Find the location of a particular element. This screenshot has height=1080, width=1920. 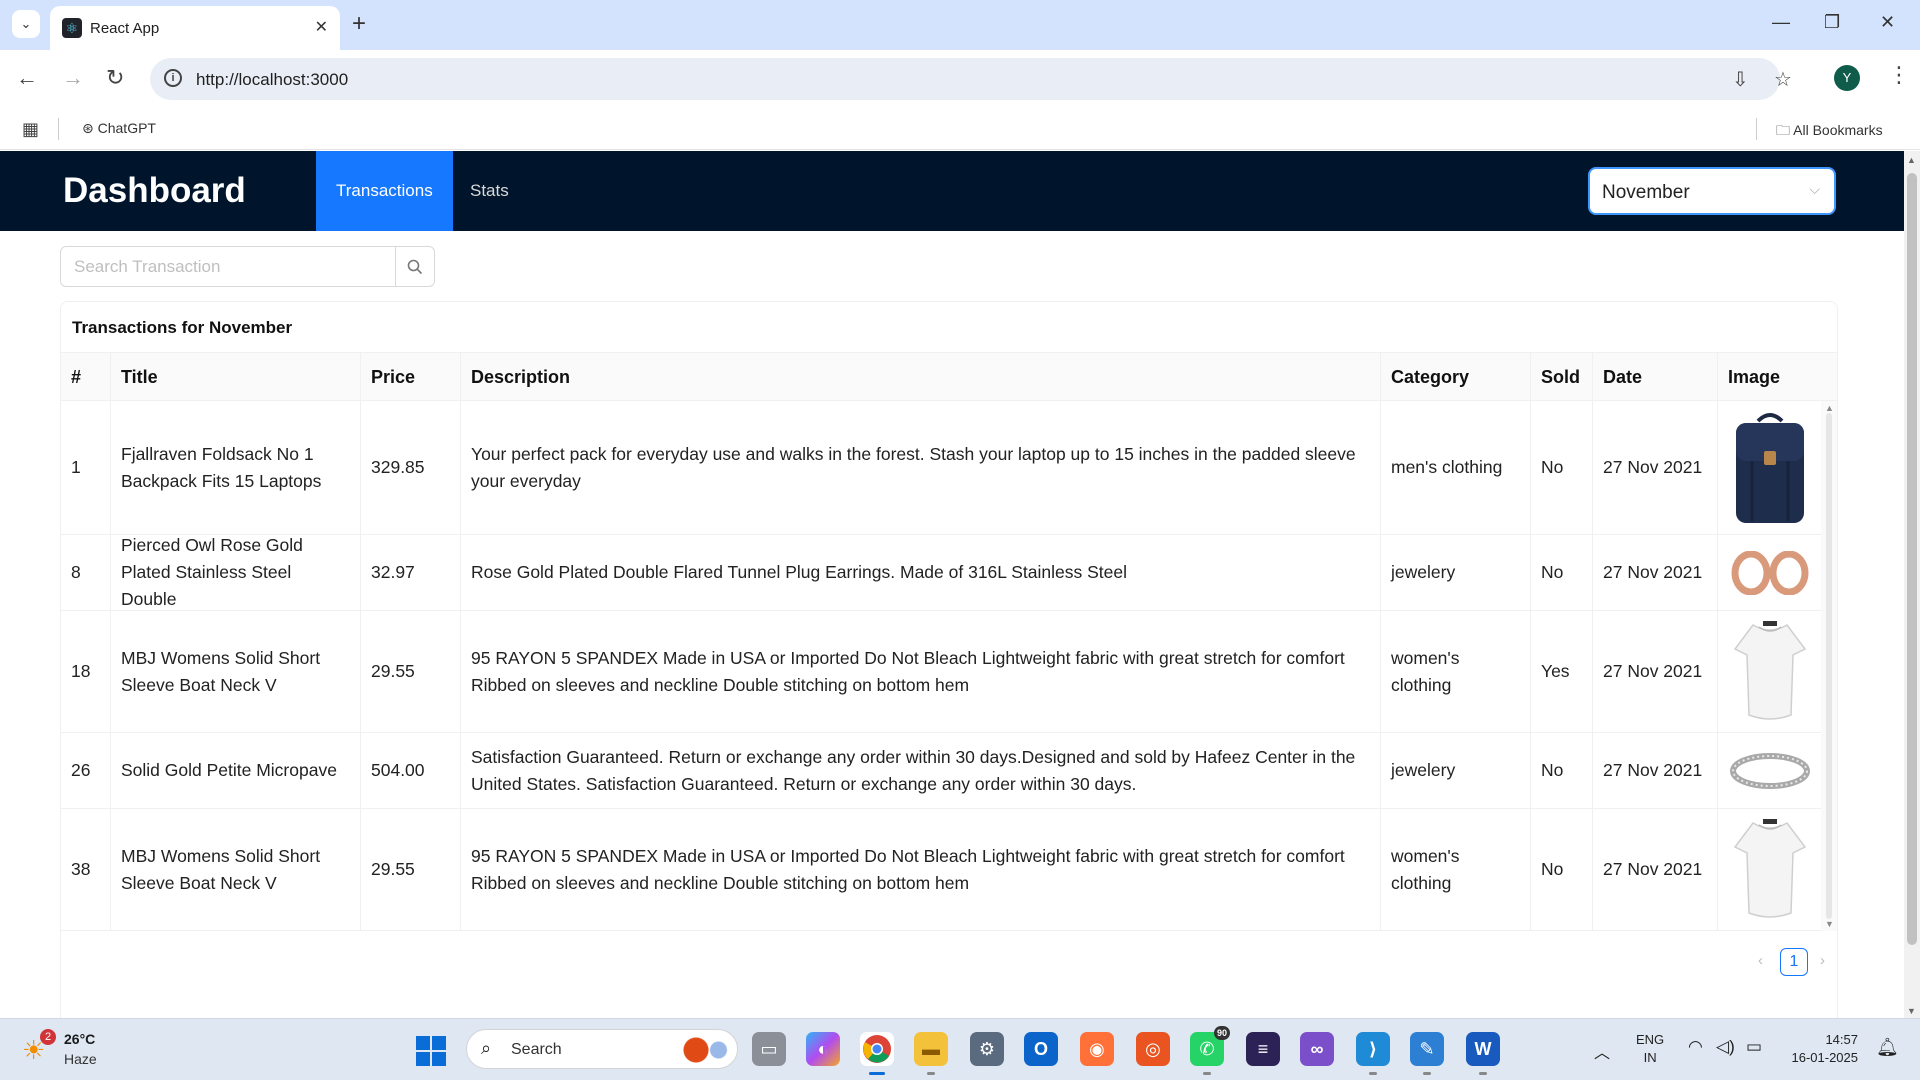

file-explorer-icon: ▬ is located at coordinates (931, 1053).